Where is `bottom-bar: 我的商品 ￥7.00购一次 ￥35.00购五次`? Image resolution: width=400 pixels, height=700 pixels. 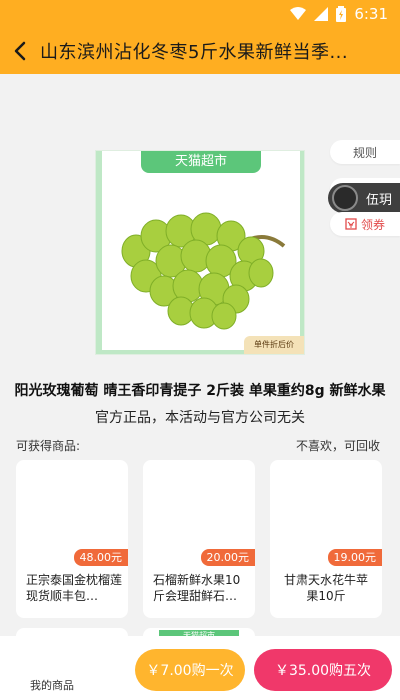
bottom-bar: 我的商品 ￥7.00购一次 ￥35.00购五次 is located at coordinates (200, 668).